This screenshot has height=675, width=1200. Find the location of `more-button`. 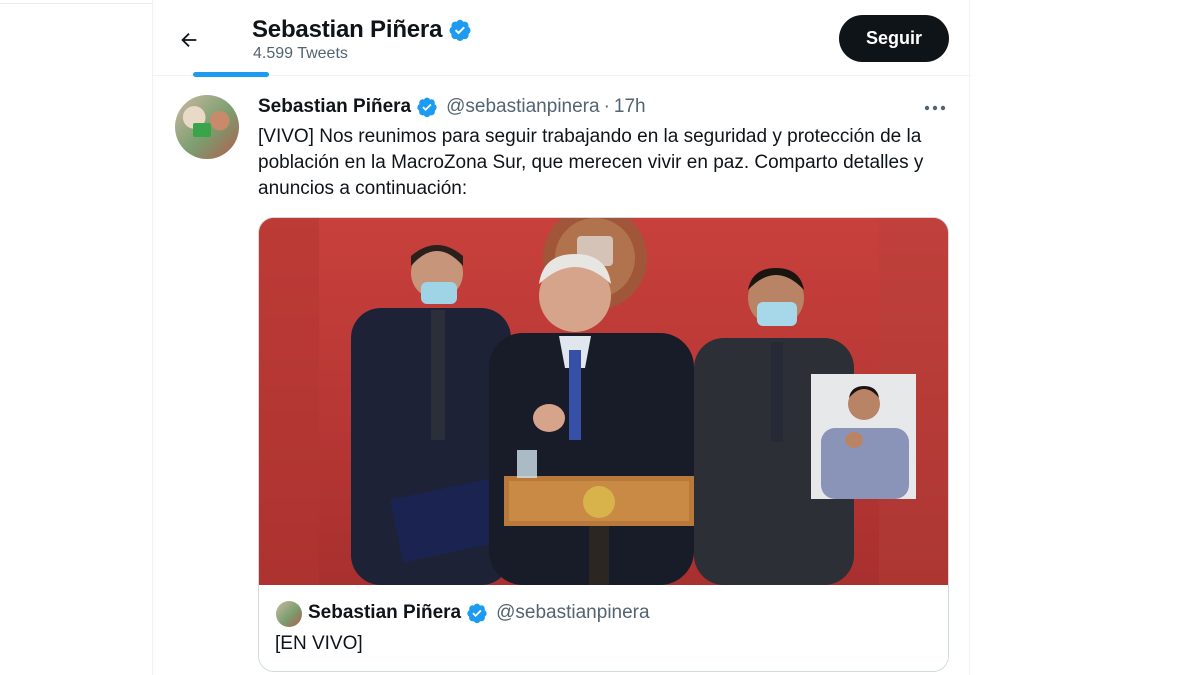

more-button is located at coordinates (935, 108).